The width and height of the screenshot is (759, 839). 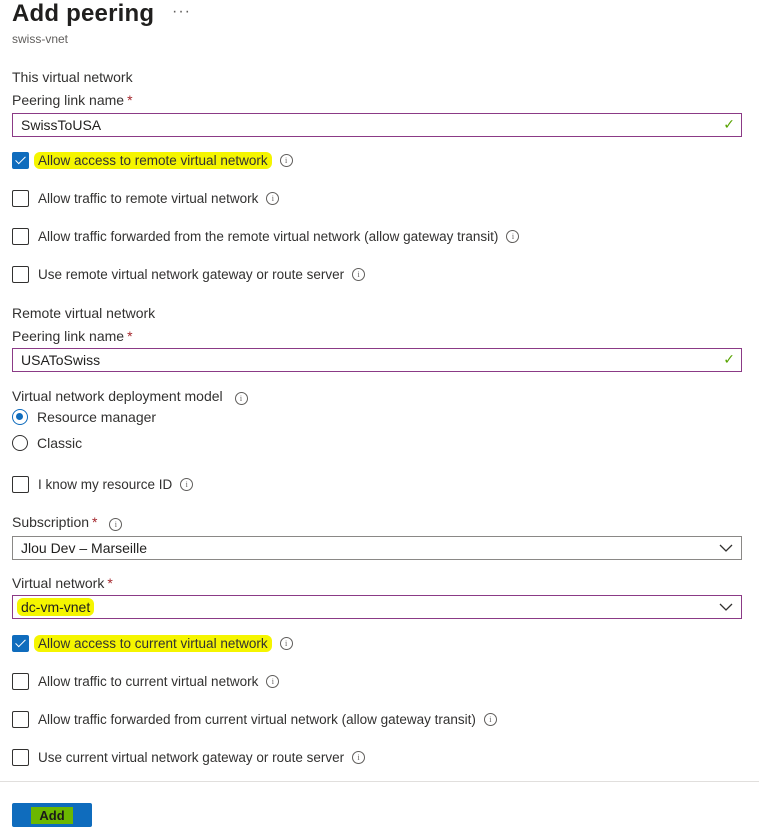 I want to click on checkbox-allow-access-remote: Allow access to remote virtual network i, so click(x=152, y=160).